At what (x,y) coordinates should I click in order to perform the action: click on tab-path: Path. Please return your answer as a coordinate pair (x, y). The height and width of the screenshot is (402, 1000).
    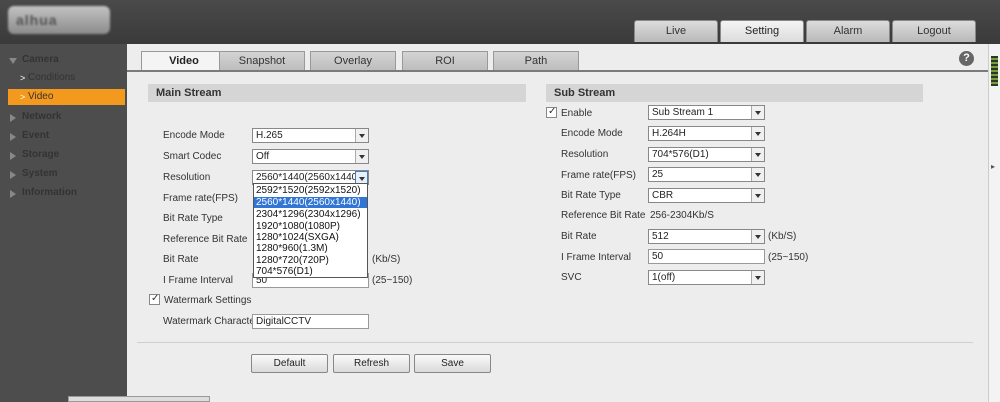
    Looking at the image, I should click on (536, 60).